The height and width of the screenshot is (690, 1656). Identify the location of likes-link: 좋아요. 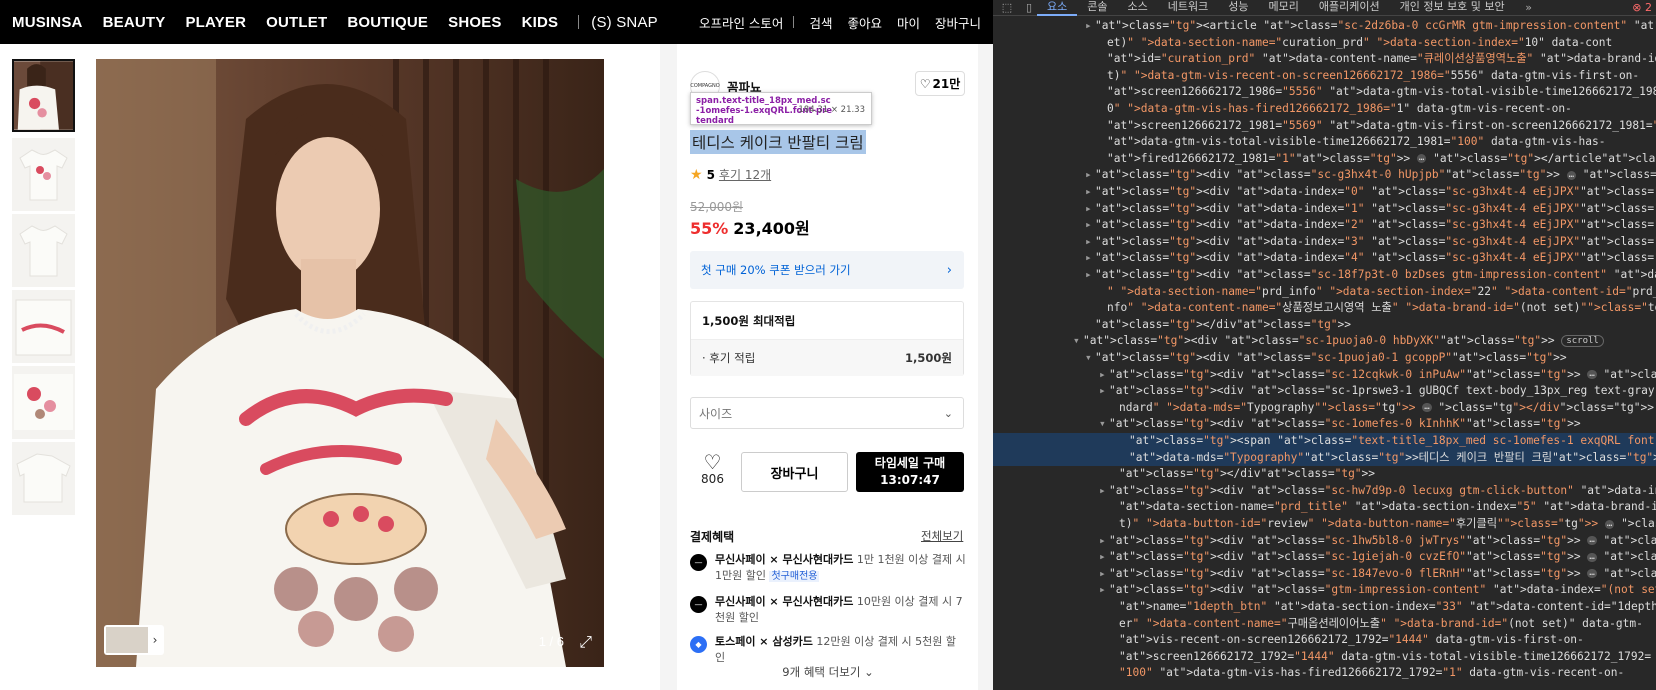
(864, 22).